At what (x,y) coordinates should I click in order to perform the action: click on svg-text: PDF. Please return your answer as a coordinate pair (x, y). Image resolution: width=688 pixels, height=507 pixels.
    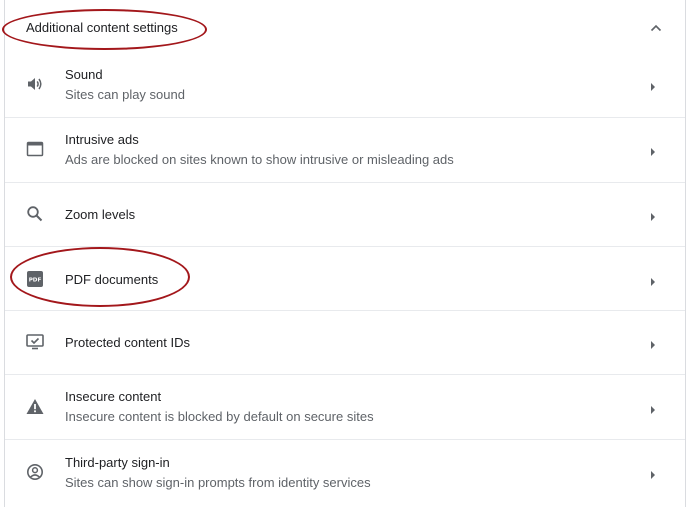
    Looking at the image, I should click on (35, 281).